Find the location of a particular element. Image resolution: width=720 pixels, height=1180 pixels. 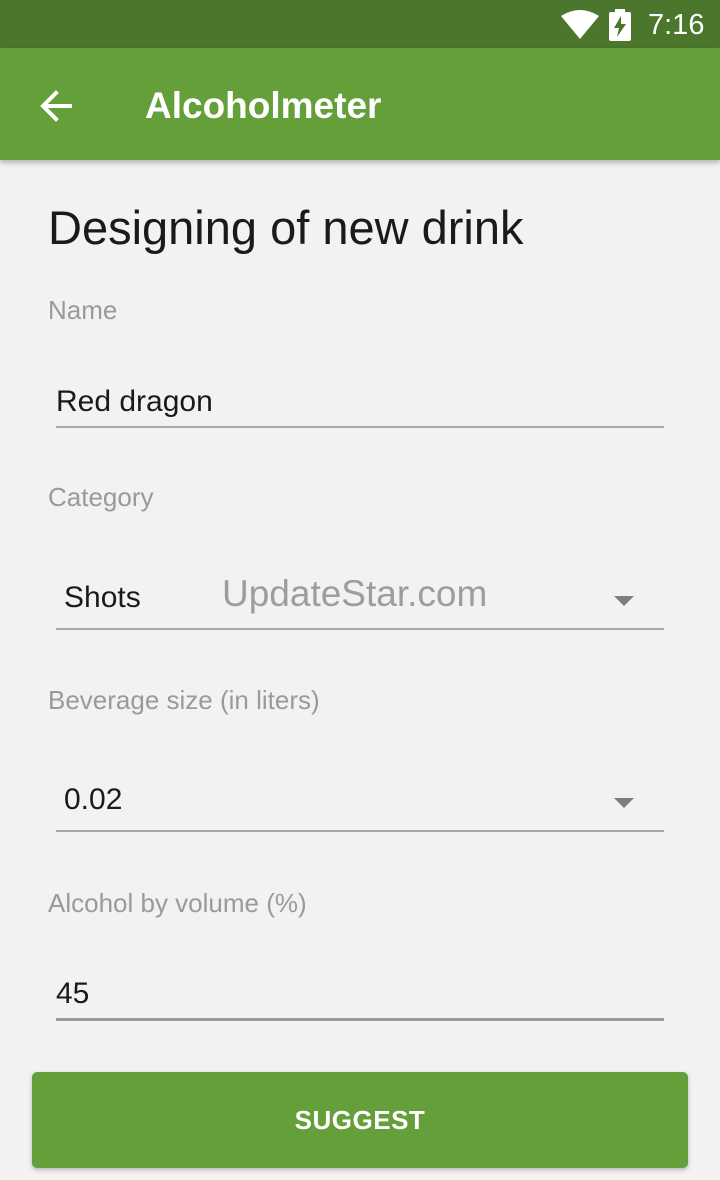

beverage-size-dropdown: 0.02 is located at coordinates (360, 801).